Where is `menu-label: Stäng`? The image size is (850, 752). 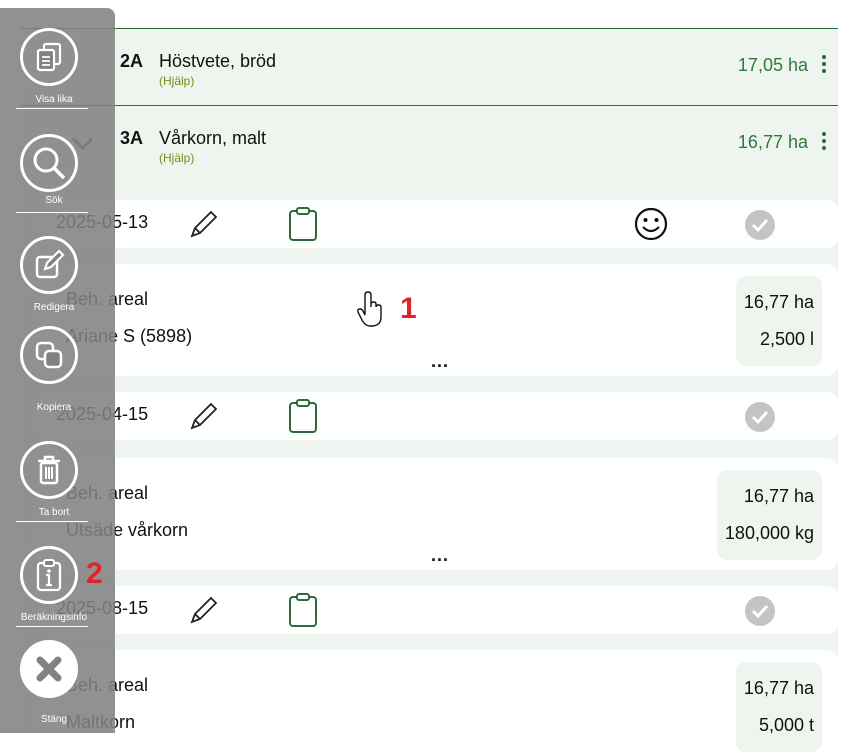
menu-label: Stäng is located at coordinates (54, 719).